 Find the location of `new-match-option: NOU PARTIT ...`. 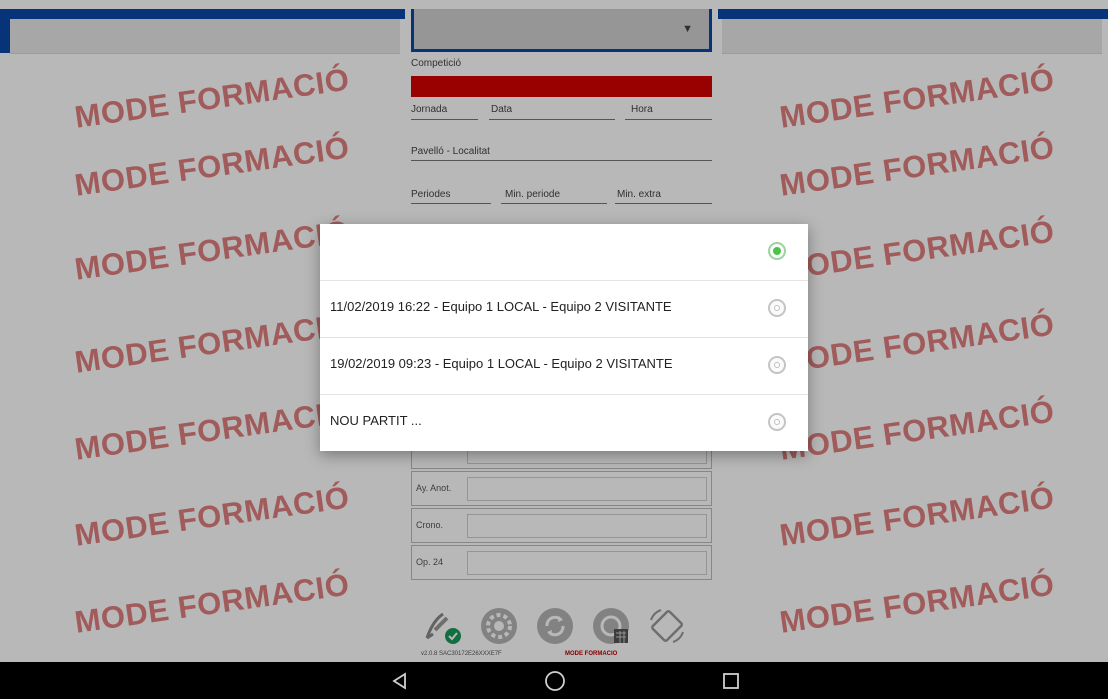

new-match-option: NOU PARTIT ... is located at coordinates (564, 423).